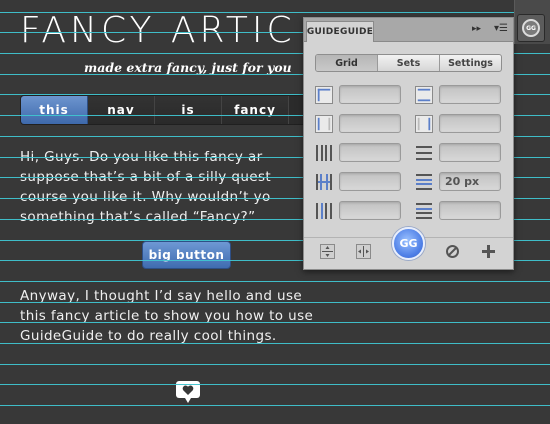 The height and width of the screenshot is (424, 550). I want to click on big-button: big button, so click(186, 255).